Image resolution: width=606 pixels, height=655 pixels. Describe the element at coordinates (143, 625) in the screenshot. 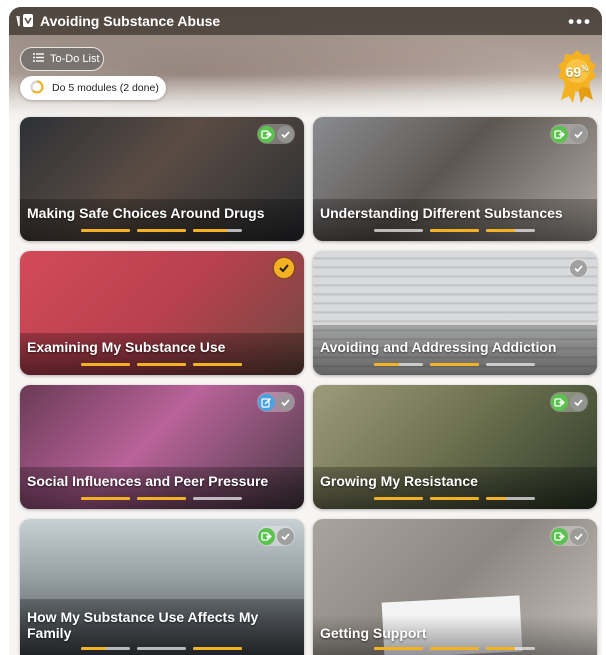

I see `module-title: How My Substance Use Affects My Family` at that location.